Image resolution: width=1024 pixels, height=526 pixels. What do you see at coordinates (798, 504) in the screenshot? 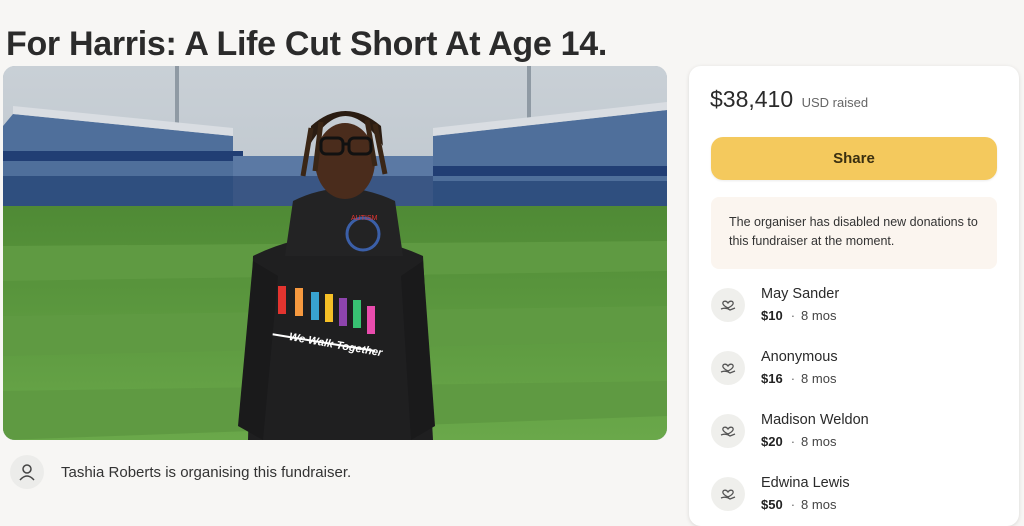
I see `donor-meta: $50 · 8 mos` at bounding box center [798, 504].